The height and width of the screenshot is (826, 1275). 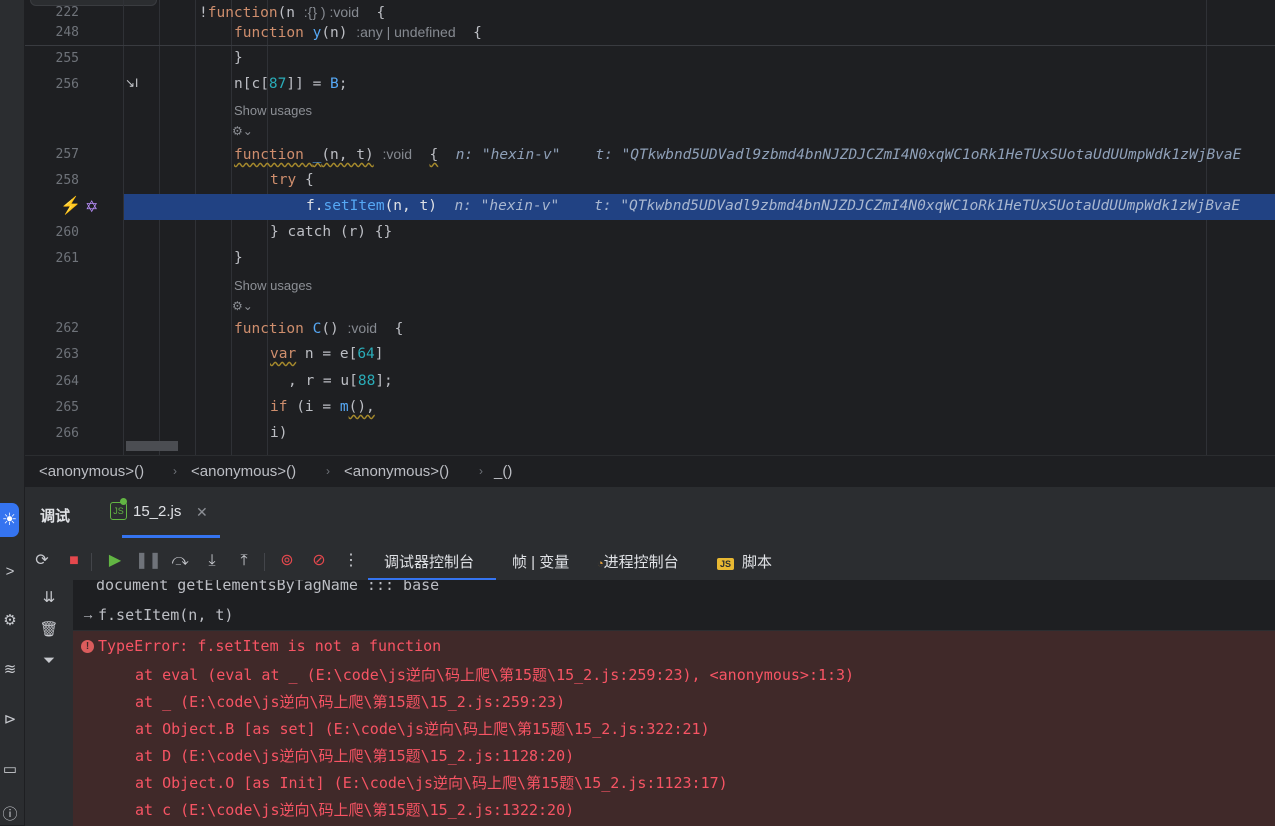 I want to click on more-icon: ⋮, so click(x=351, y=561).